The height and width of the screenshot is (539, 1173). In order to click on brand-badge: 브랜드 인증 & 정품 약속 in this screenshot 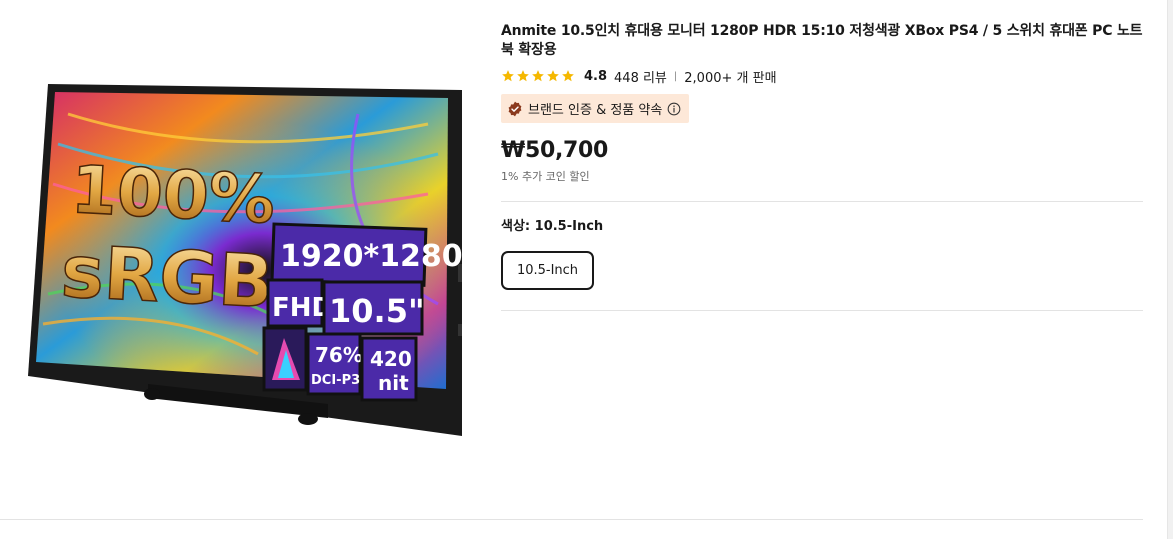, I will do `click(595, 108)`.